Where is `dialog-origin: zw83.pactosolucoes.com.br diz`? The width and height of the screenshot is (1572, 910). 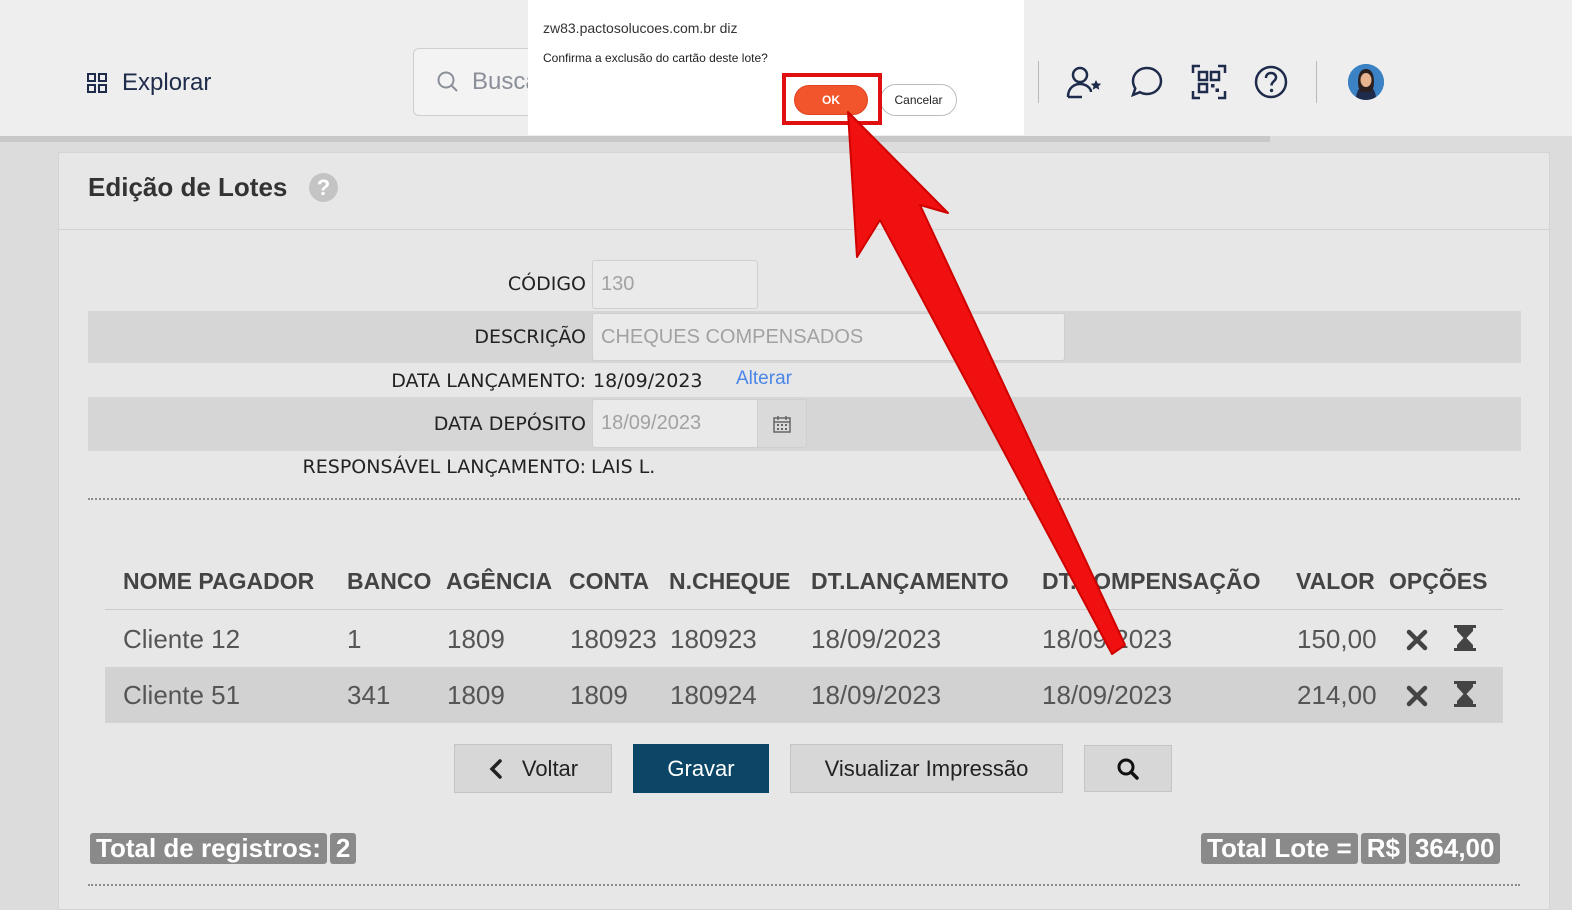
dialog-origin: zw83.pactosolucoes.com.br diz is located at coordinates (640, 28).